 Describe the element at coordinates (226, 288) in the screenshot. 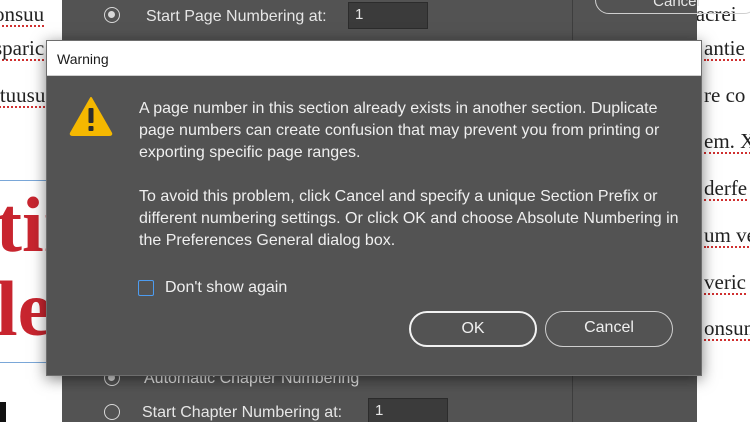

I see `dont-show-again-label: Don't show again` at that location.